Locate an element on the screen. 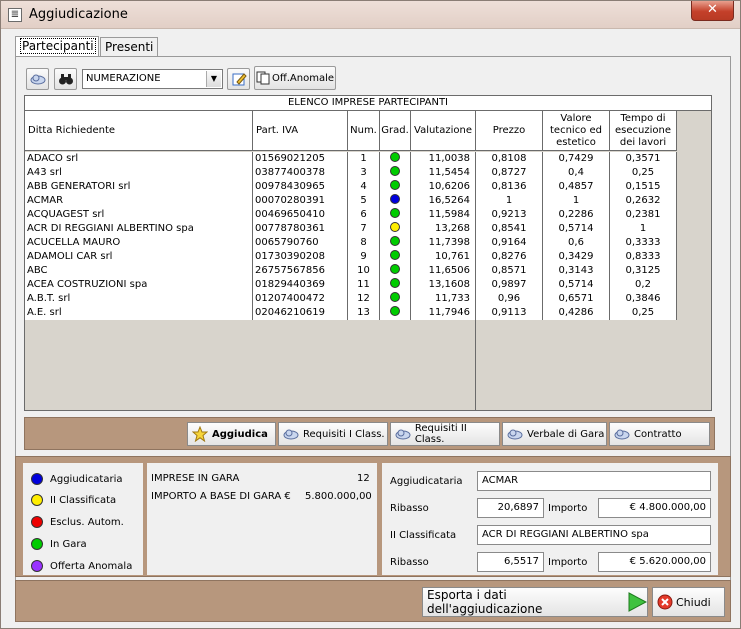 The width and height of the screenshot is (741, 629). table-row: ACMAR 00070280391 5 16,5264 1 1 0,2632 is located at coordinates (351, 201).